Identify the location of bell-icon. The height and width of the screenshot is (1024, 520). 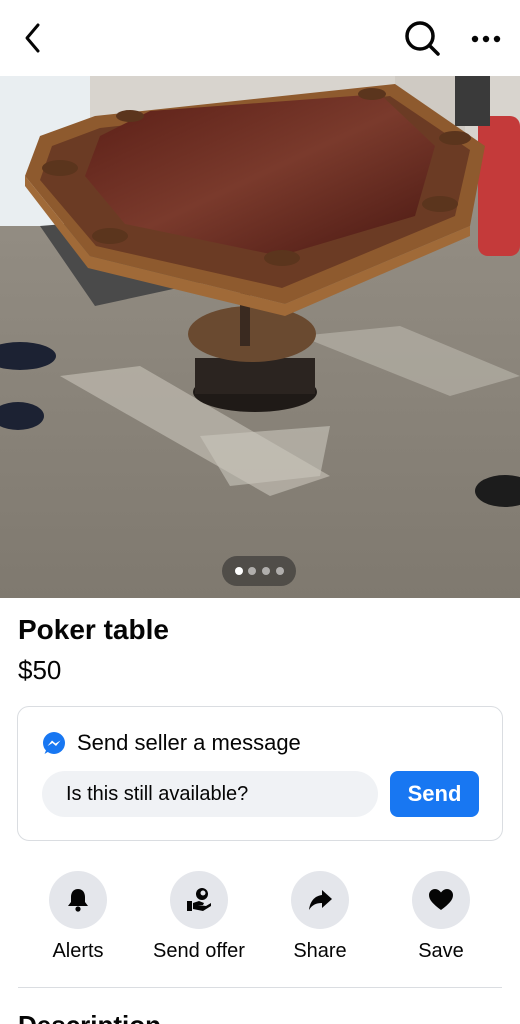
(78, 900).